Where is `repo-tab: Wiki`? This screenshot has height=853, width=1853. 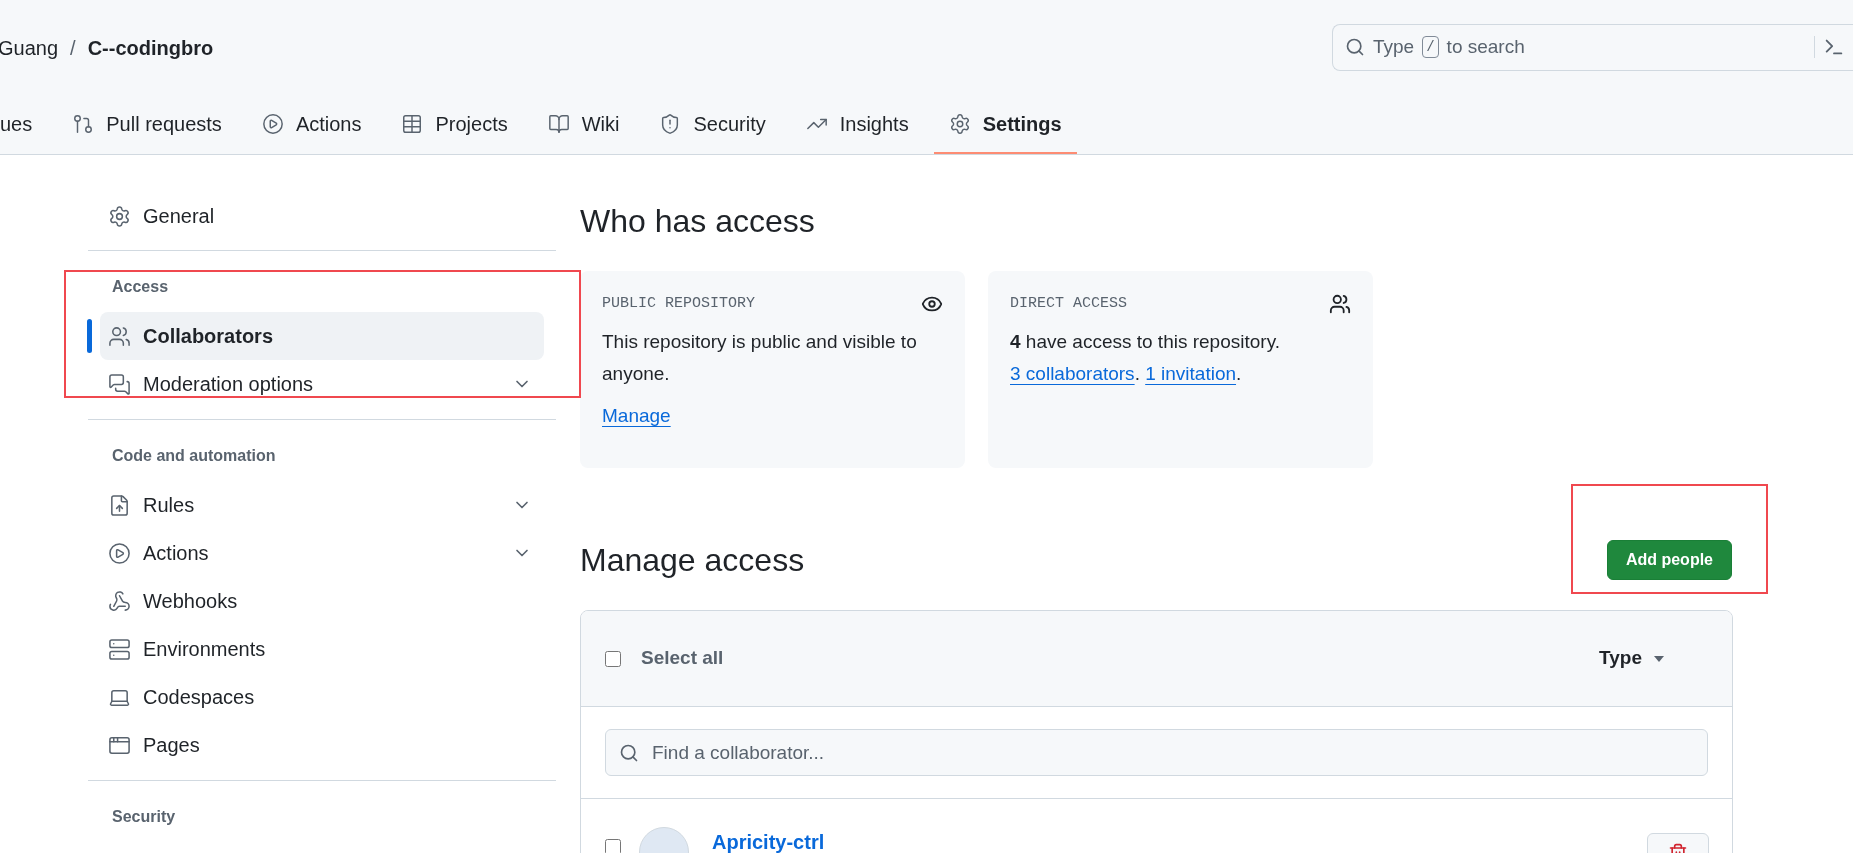
repo-tab: Wiki is located at coordinates (583, 125).